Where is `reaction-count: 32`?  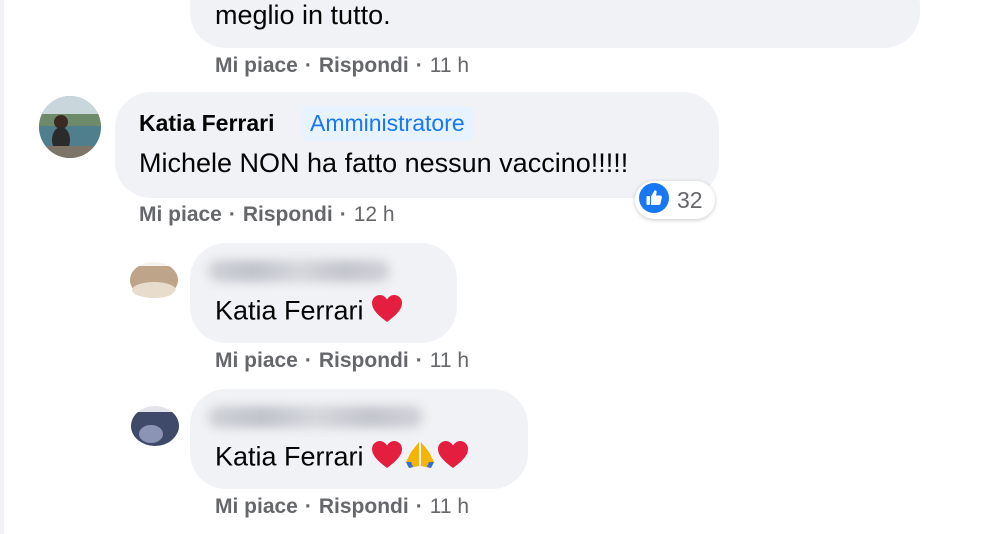 reaction-count: 32 is located at coordinates (675, 200).